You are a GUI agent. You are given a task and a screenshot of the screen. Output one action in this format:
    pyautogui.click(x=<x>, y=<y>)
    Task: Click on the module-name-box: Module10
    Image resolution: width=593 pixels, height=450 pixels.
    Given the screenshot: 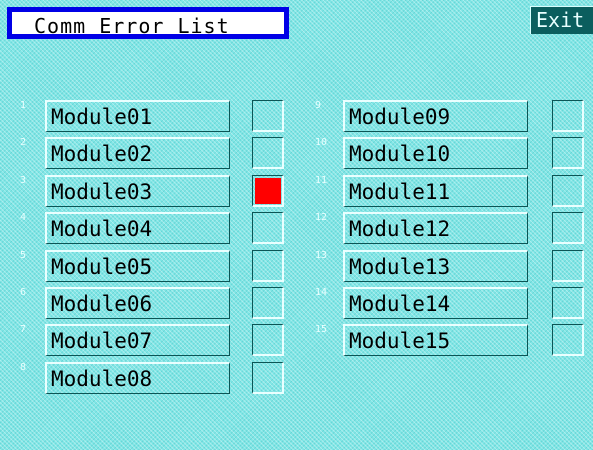 What is the action you would take?
    pyautogui.click(x=435, y=153)
    